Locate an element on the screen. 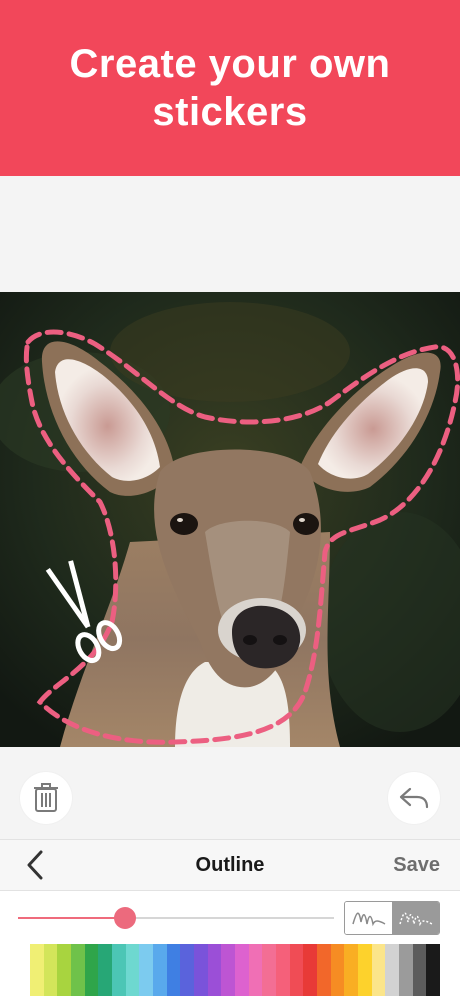 Image resolution: width=460 pixels, height=996 pixels. style-solid-option is located at coordinates (368, 918).